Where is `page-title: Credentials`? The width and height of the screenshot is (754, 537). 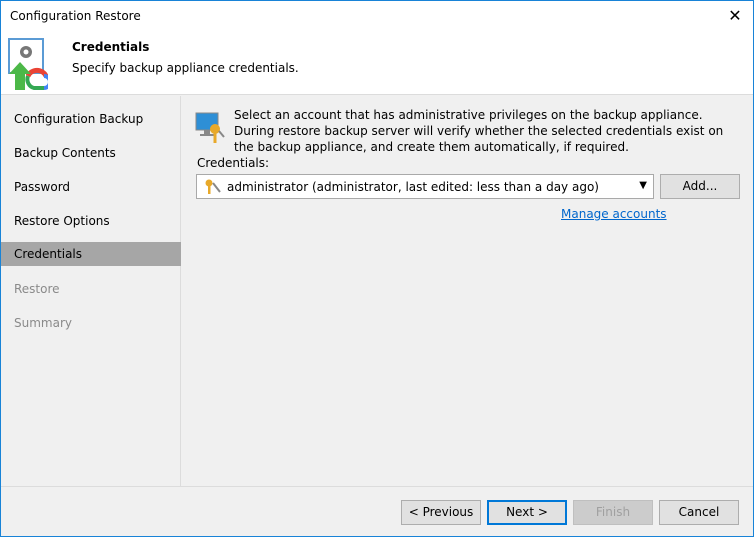
page-title: Credentials is located at coordinates (111, 47).